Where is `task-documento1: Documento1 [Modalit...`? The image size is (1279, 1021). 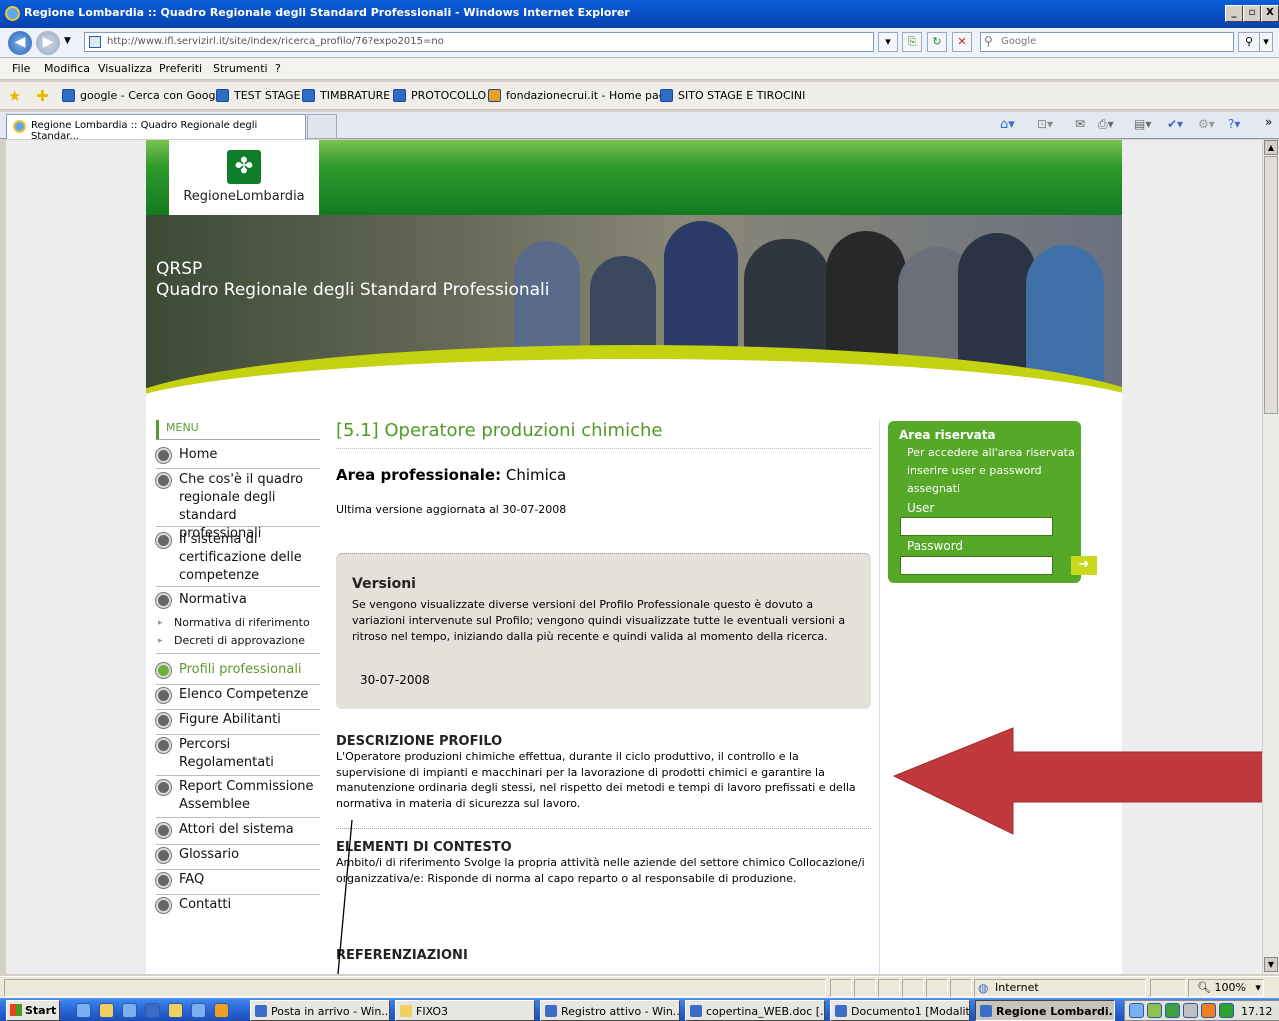 task-documento1: Documento1 [Modalit... is located at coordinates (900, 1010).